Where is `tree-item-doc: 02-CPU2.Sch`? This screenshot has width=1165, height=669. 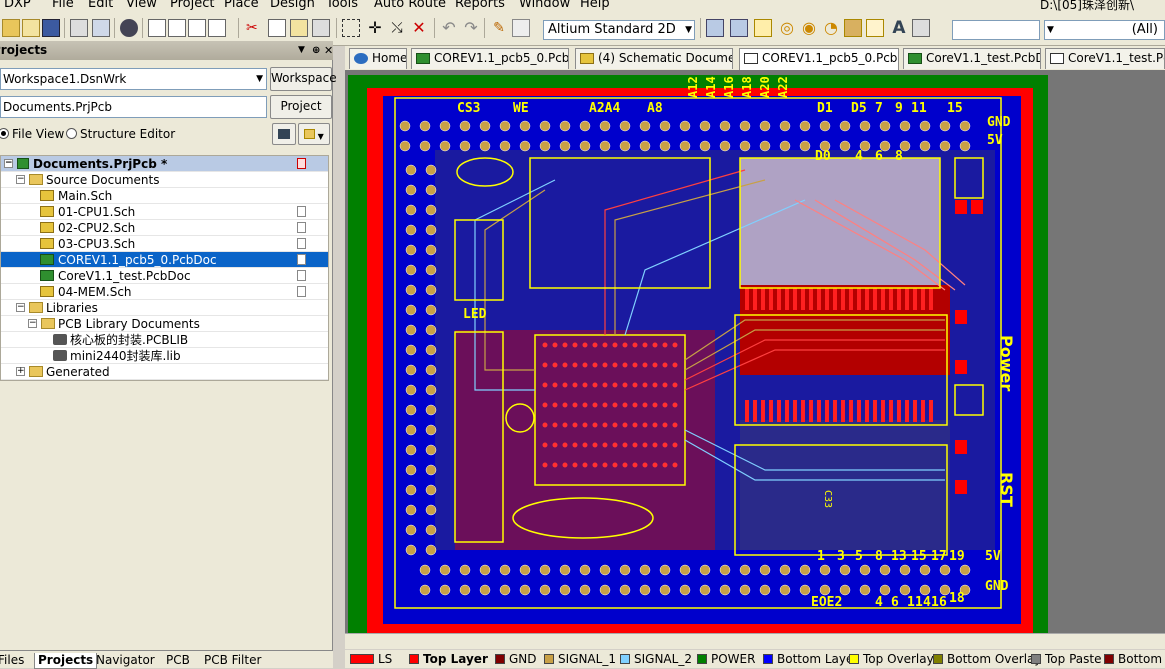
tree-item-doc: 02-CPU2.Sch is located at coordinates (164, 228).